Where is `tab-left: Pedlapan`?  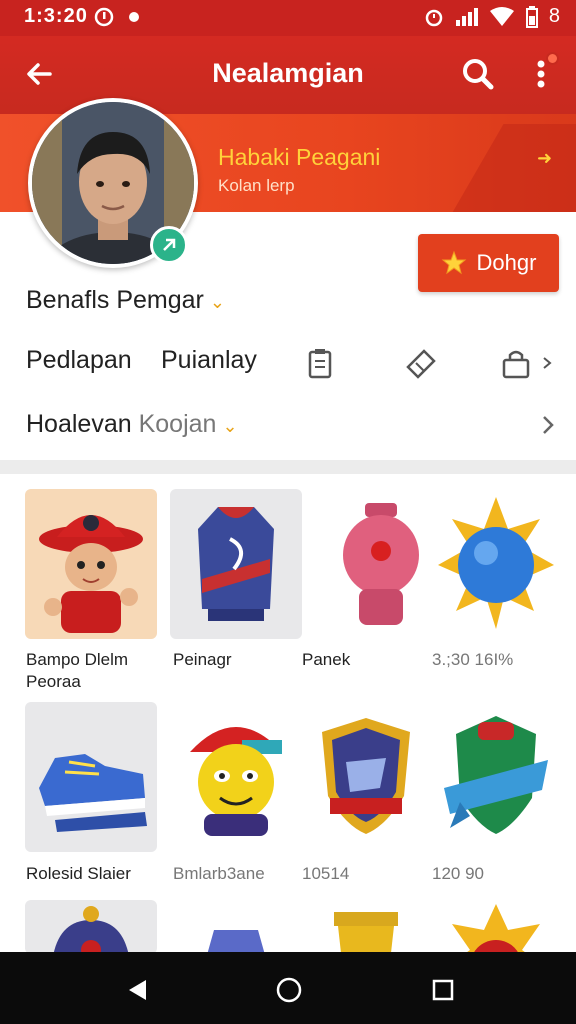
tab-left: Pedlapan is located at coordinates (79, 360).